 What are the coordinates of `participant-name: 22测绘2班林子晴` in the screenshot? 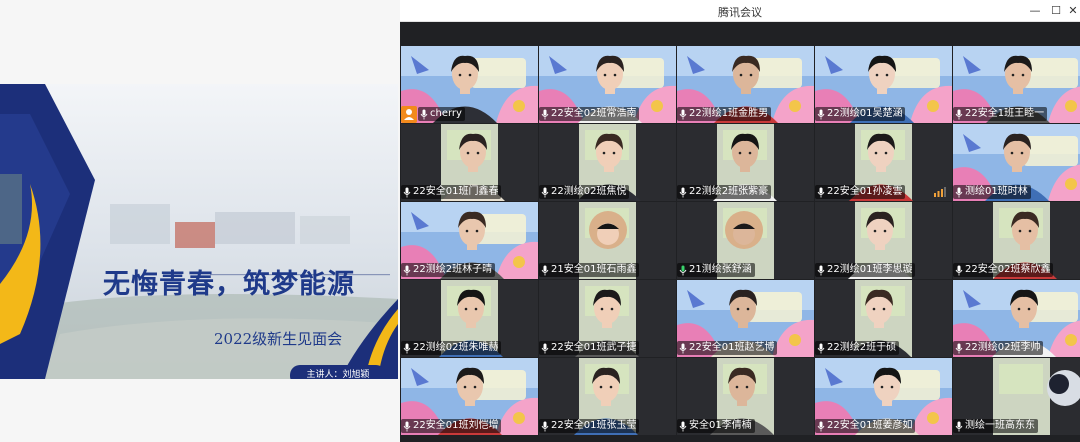 It's located at (453, 269).